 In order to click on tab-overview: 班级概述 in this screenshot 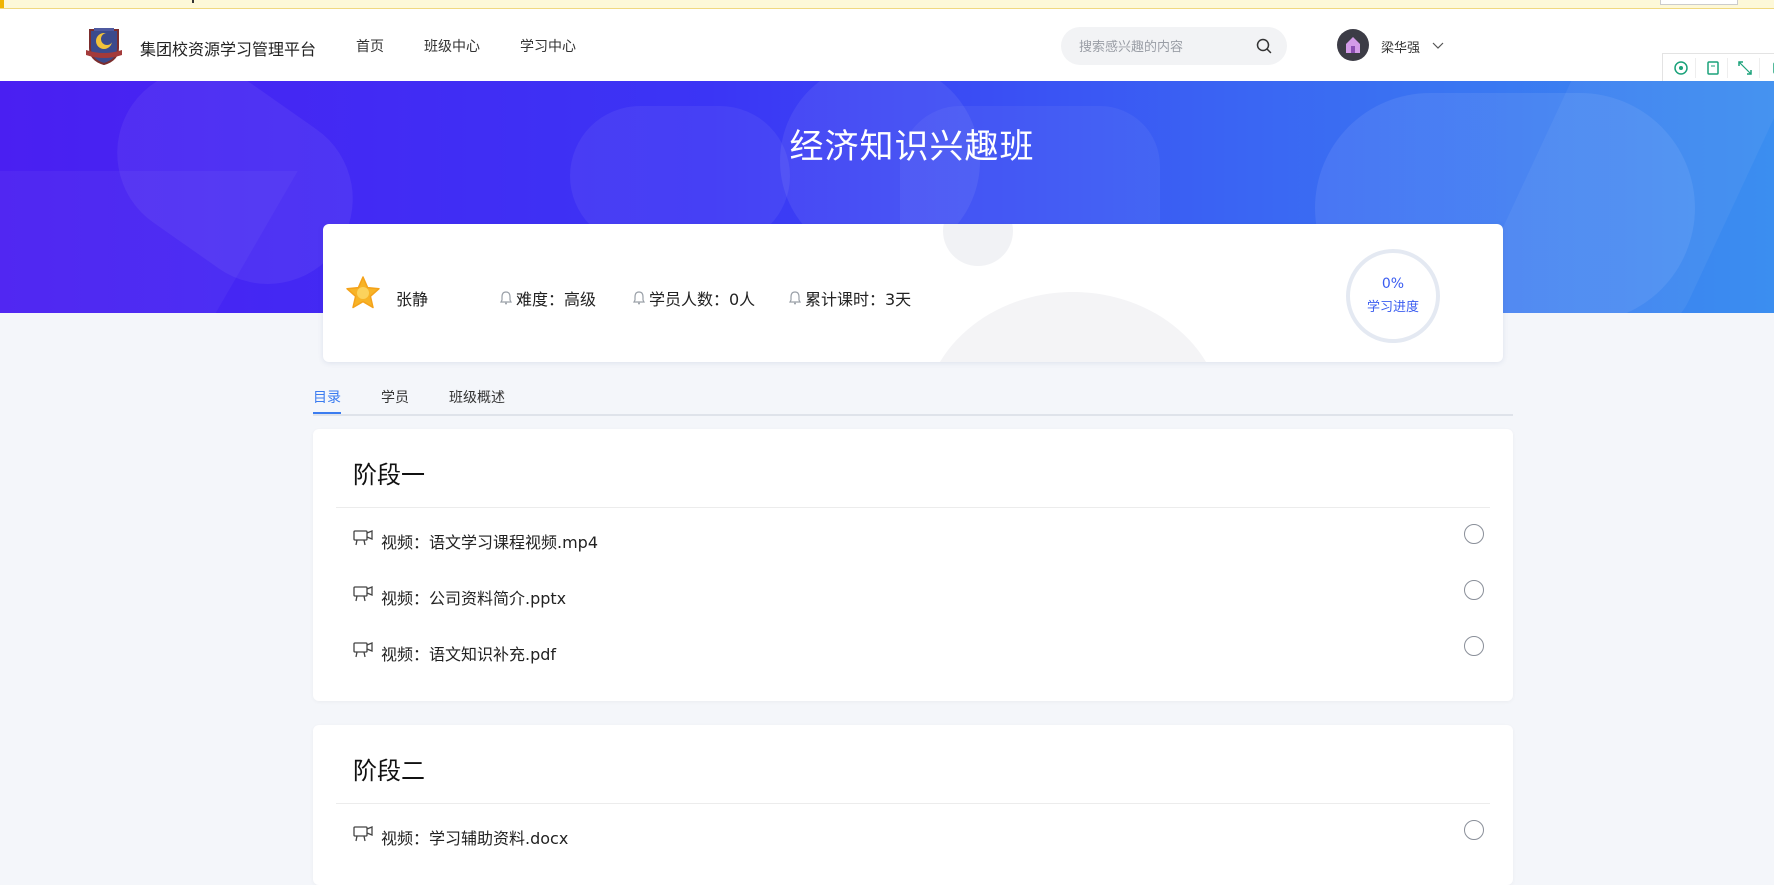, I will do `click(477, 397)`.